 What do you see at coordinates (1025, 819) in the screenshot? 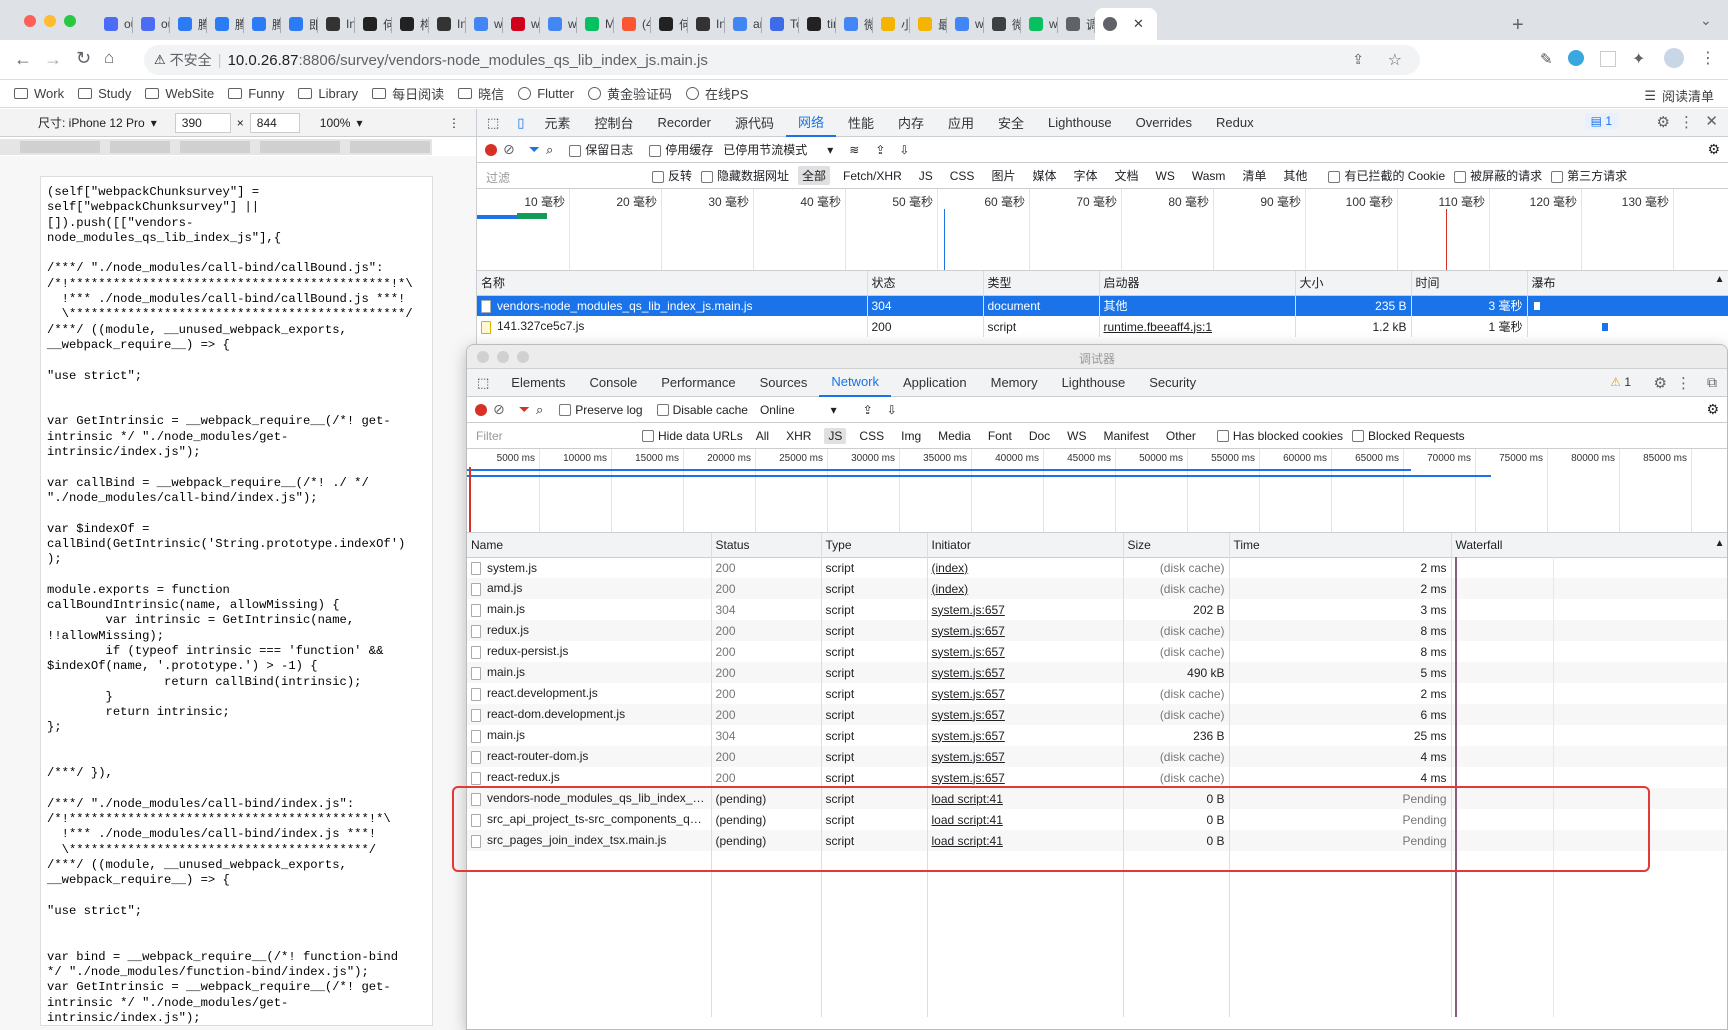
I see `initiator-cell: load script:41` at bounding box center [1025, 819].